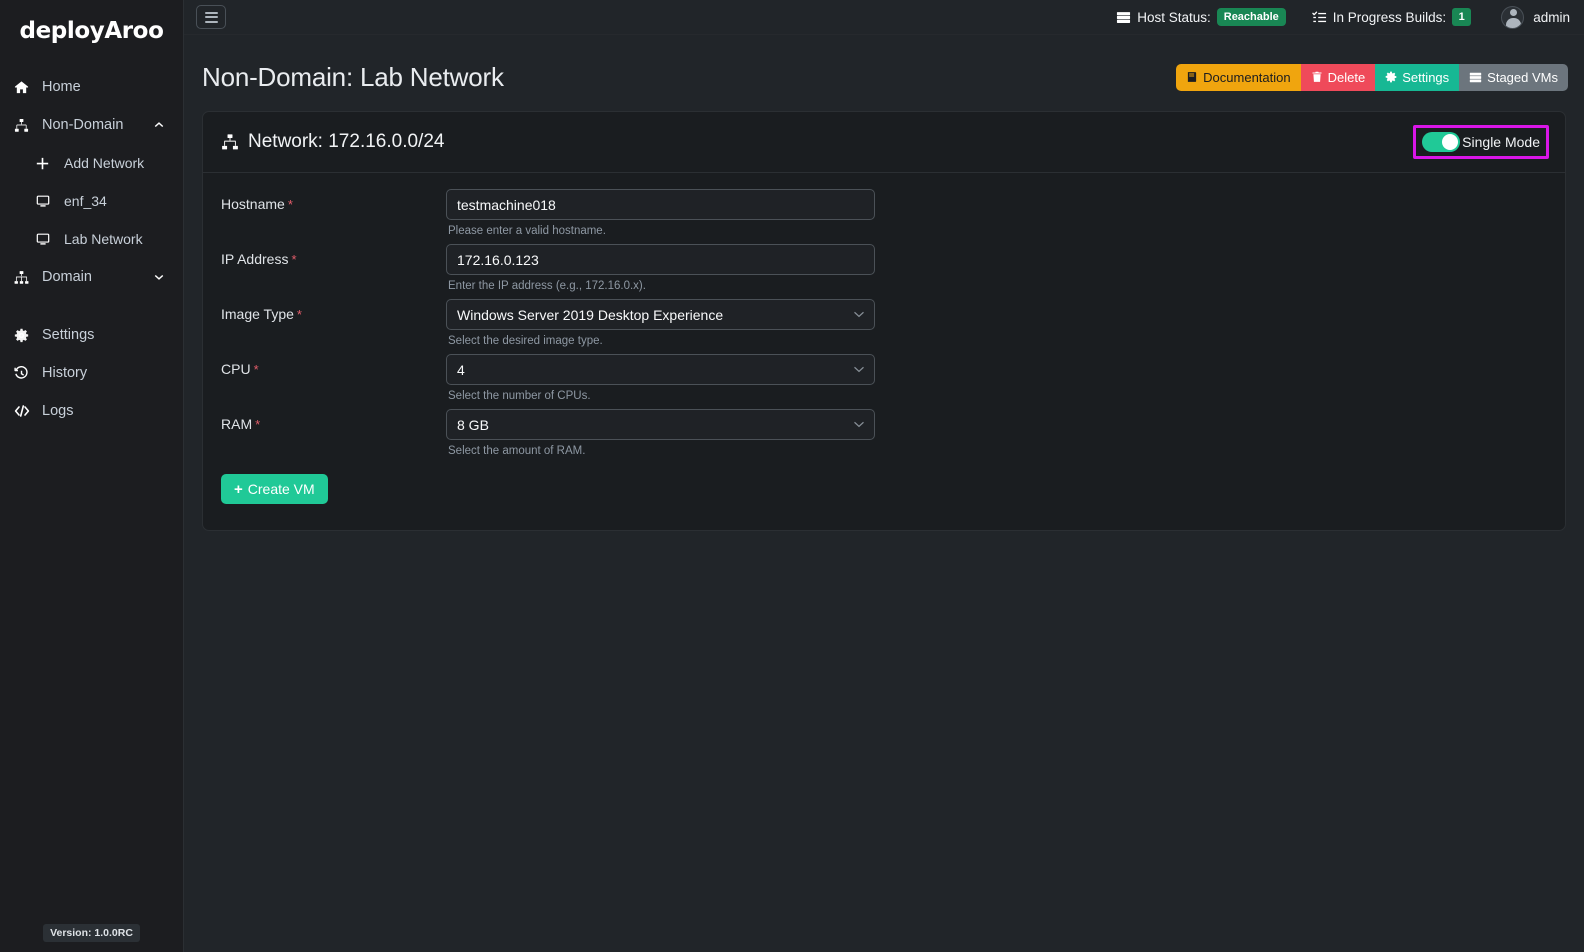 The width and height of the screenshot is (1584, 952). Describe the element at coordinates (159, 277) in the screenshot. I see `chevron-down-icon` at that location.